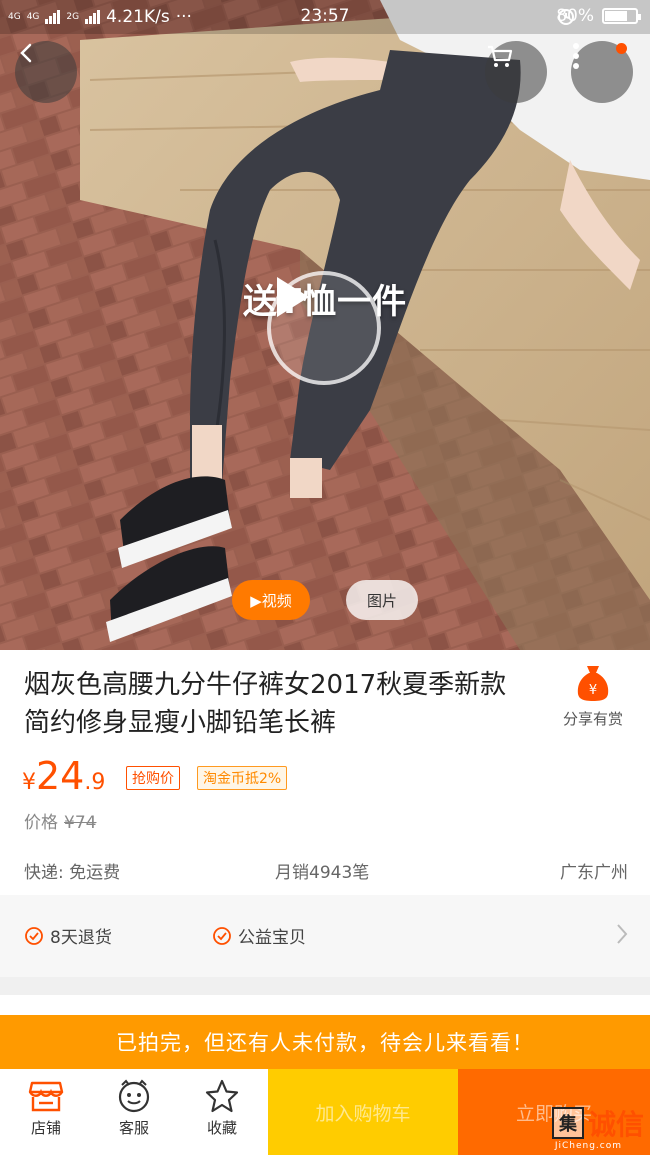 Image resolution: width=650 pixels, height=1155 pixels. Describe the element at coordinates (615, 1124) in the screenshot. I see `watermark-text: 诚信` at that location.